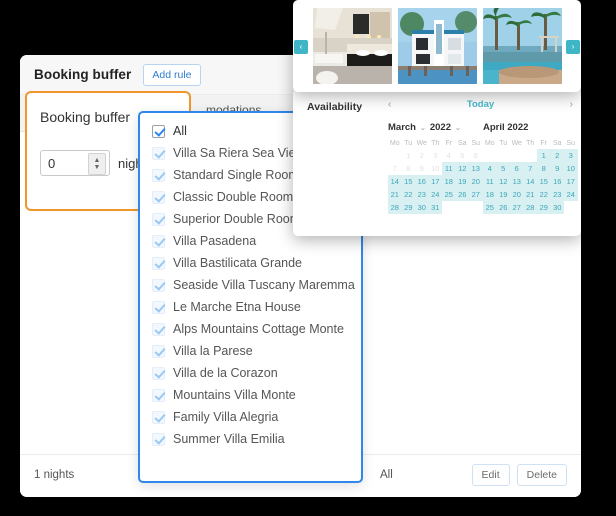 This screenshot has width=616, height=516. Describe the element at coordinates (573, 47) in the screenshot. I see `gallery-next-icon: ›` at that location.